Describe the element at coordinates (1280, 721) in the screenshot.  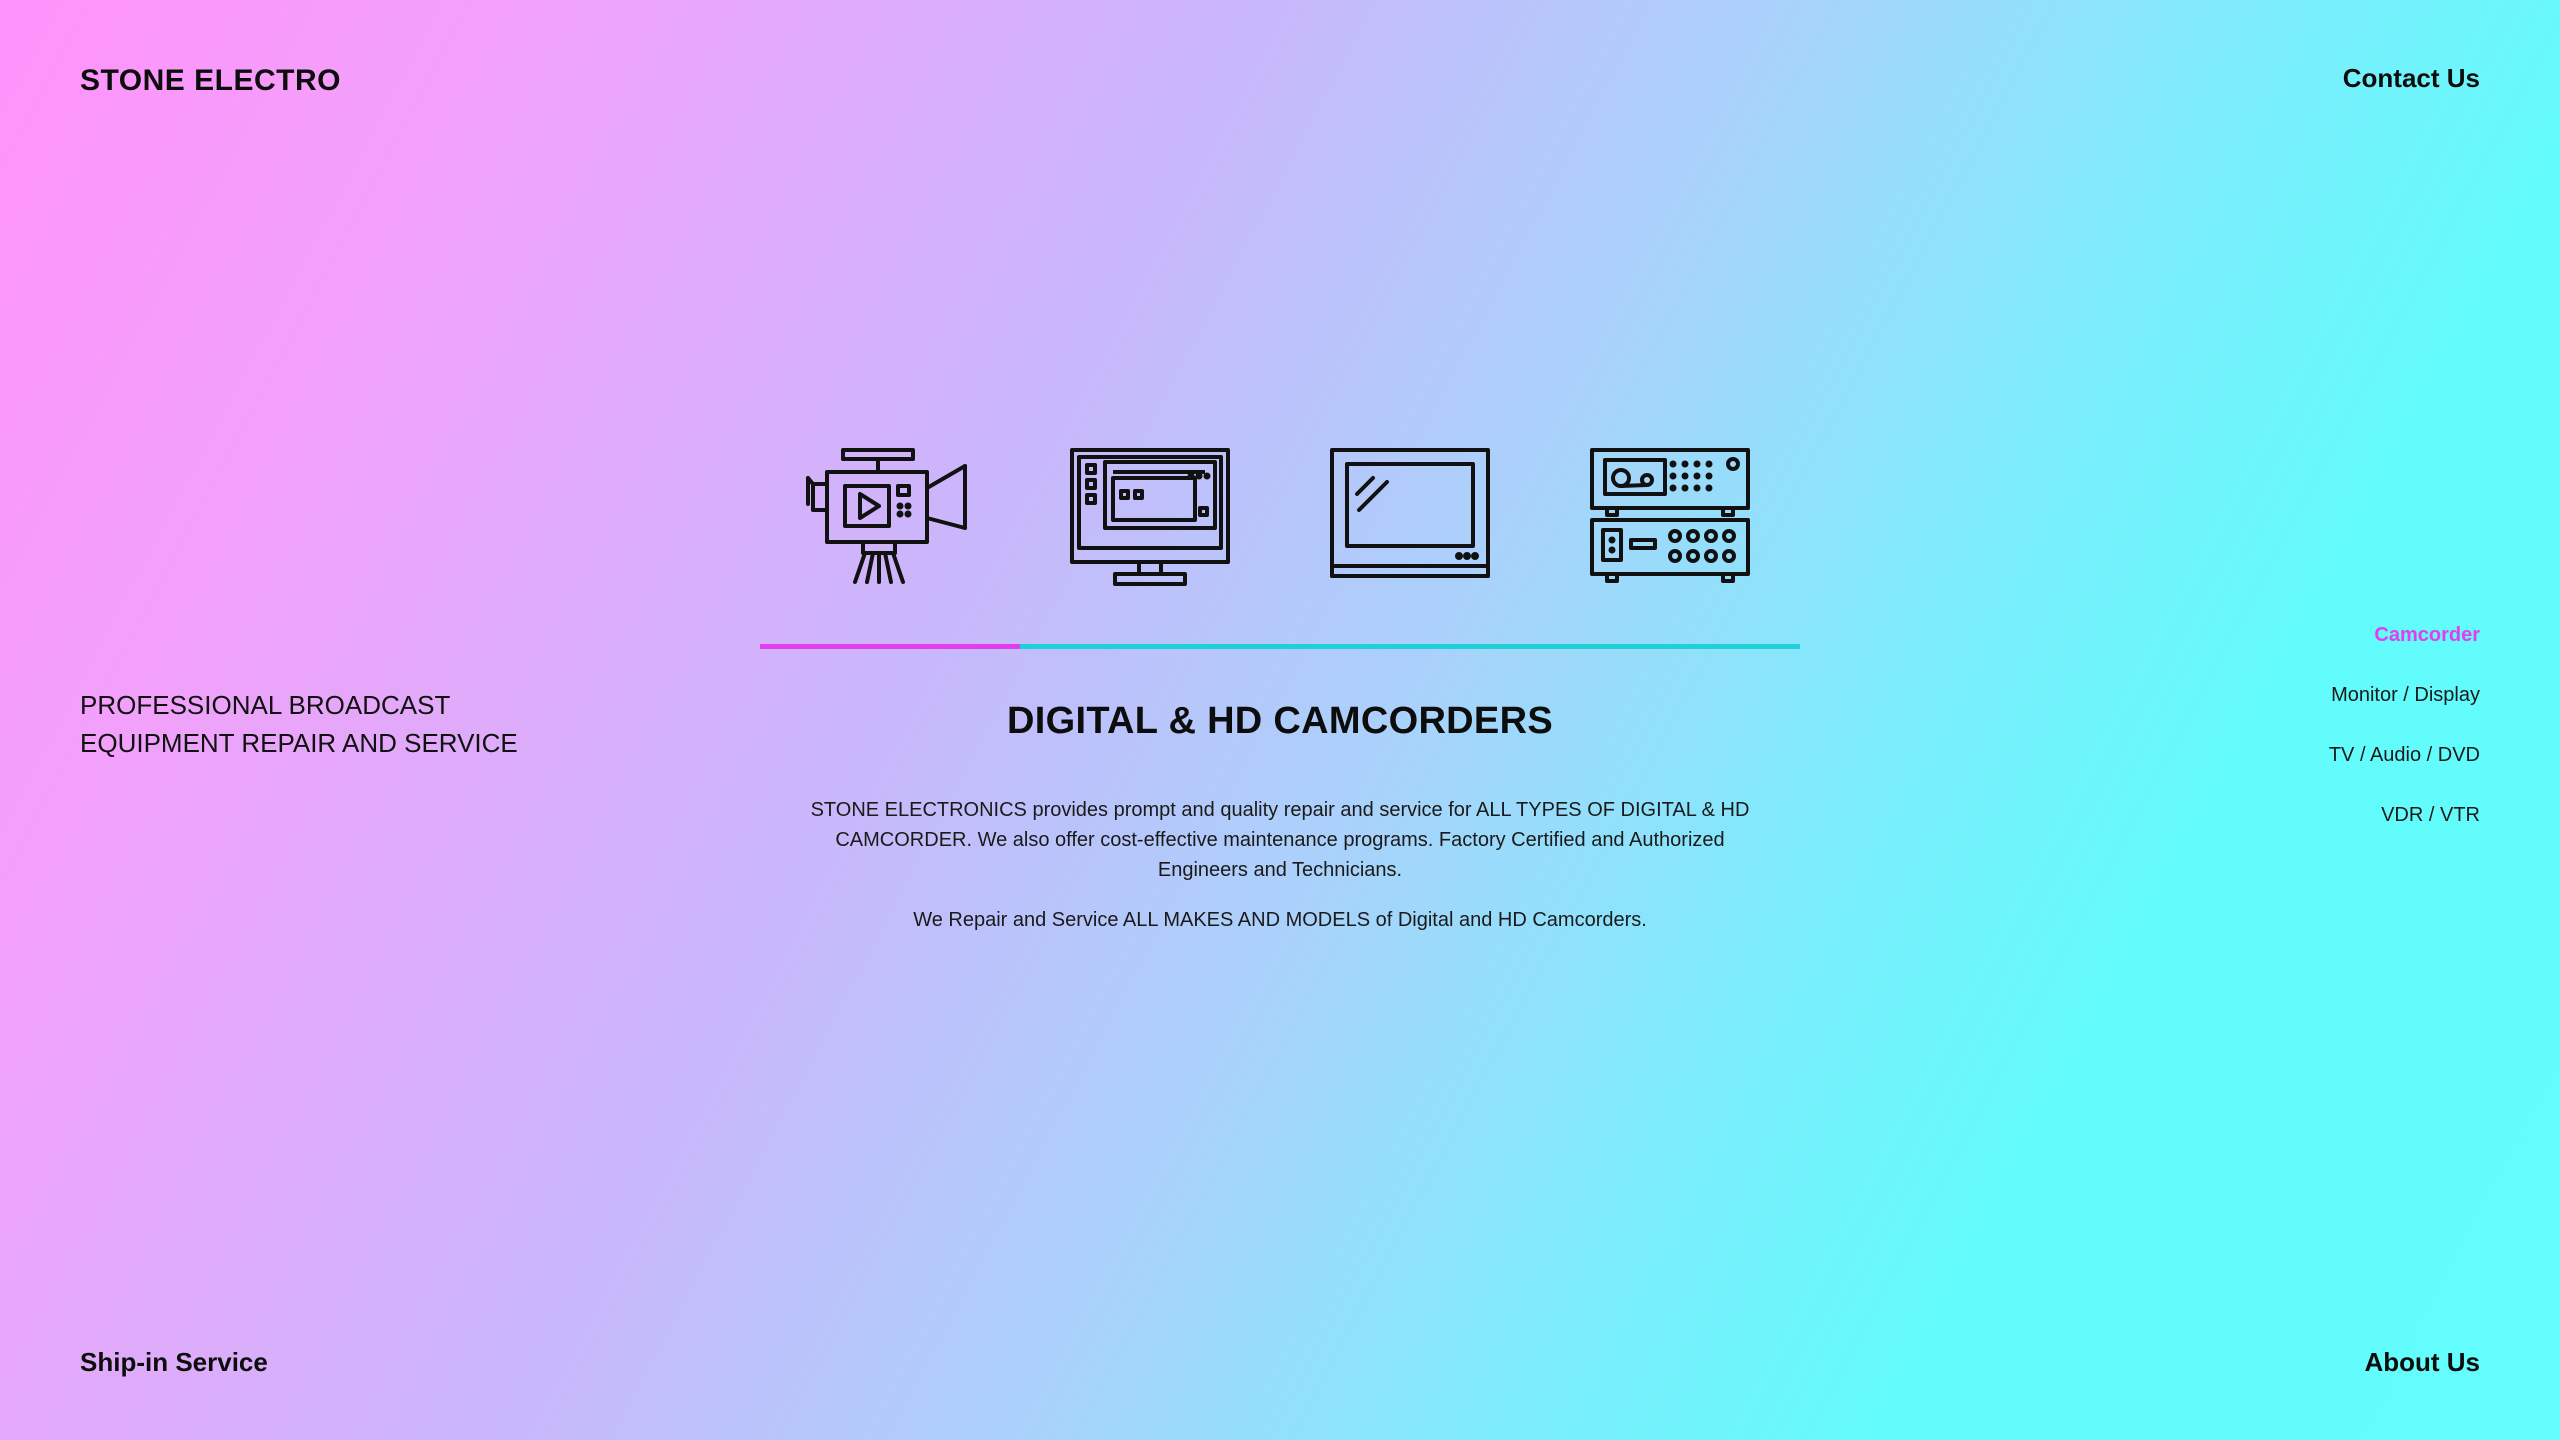
I see `category-title: DIGITAL & HD CAMCORDERS` at that location.